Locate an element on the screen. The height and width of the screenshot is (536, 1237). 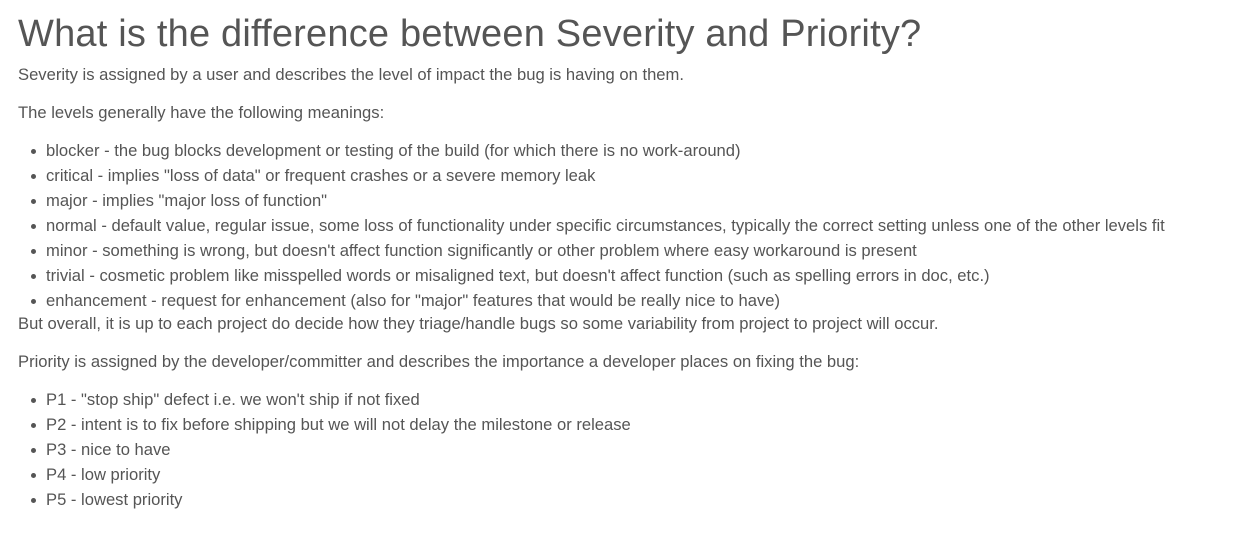
list-item-major: major - implies "major loss of function" is located at coordinates (632, 200).